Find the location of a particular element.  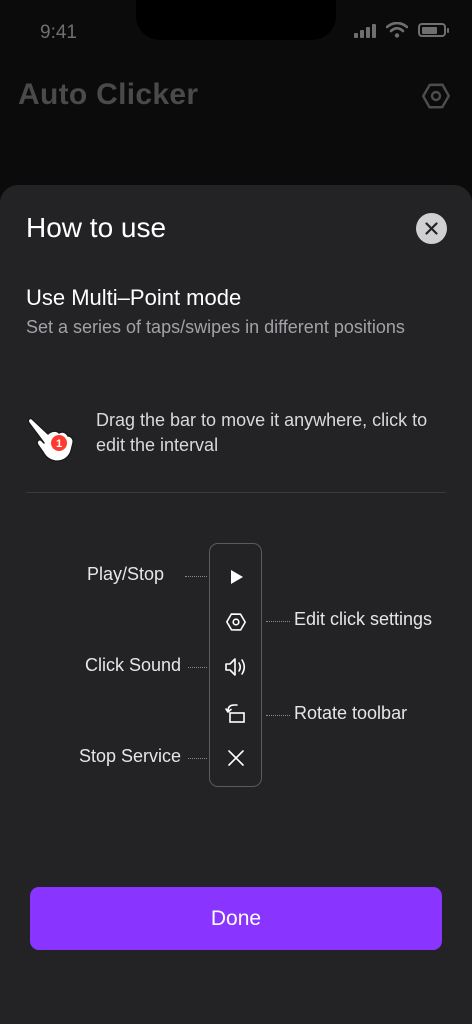

close-button is located at coordinates (431, 228).